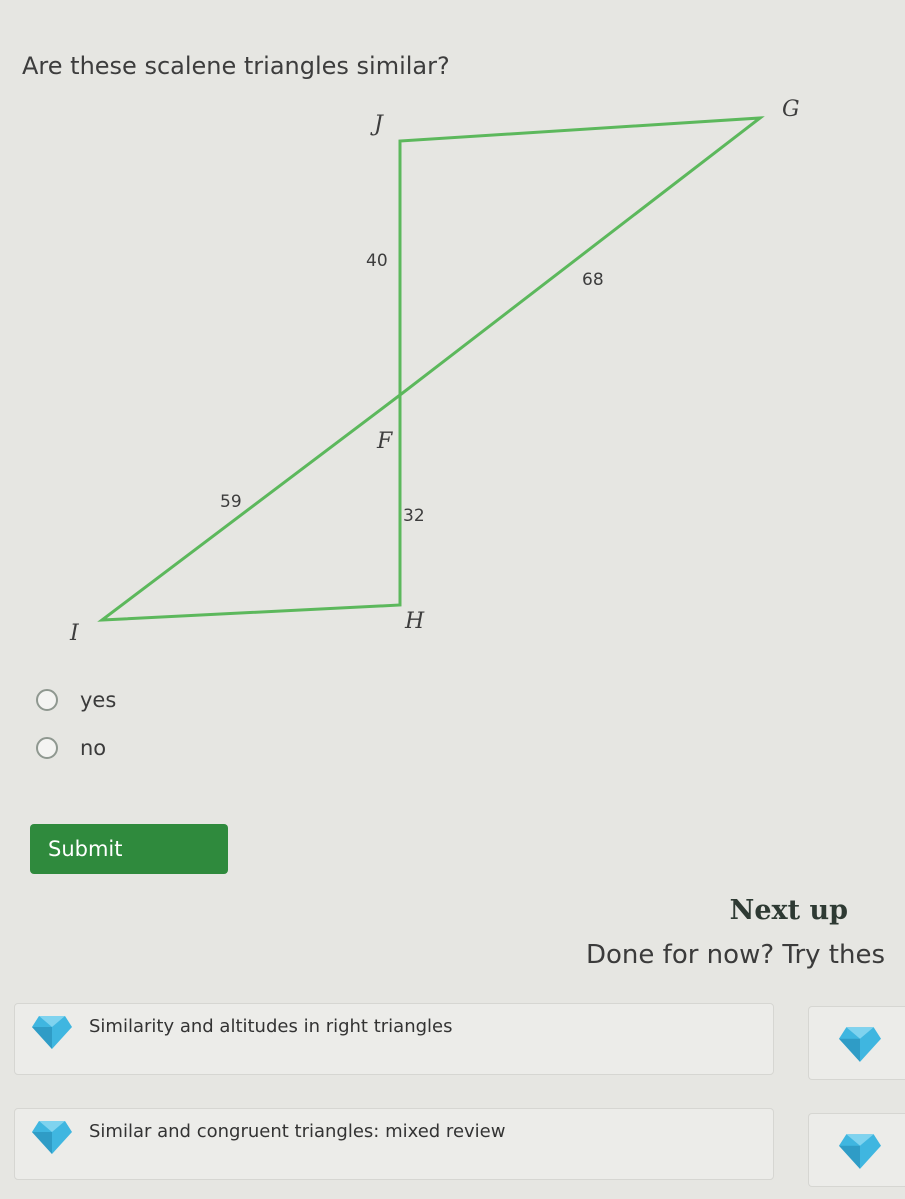  I want to click on vertex-label-f: F, so click(384, 441).